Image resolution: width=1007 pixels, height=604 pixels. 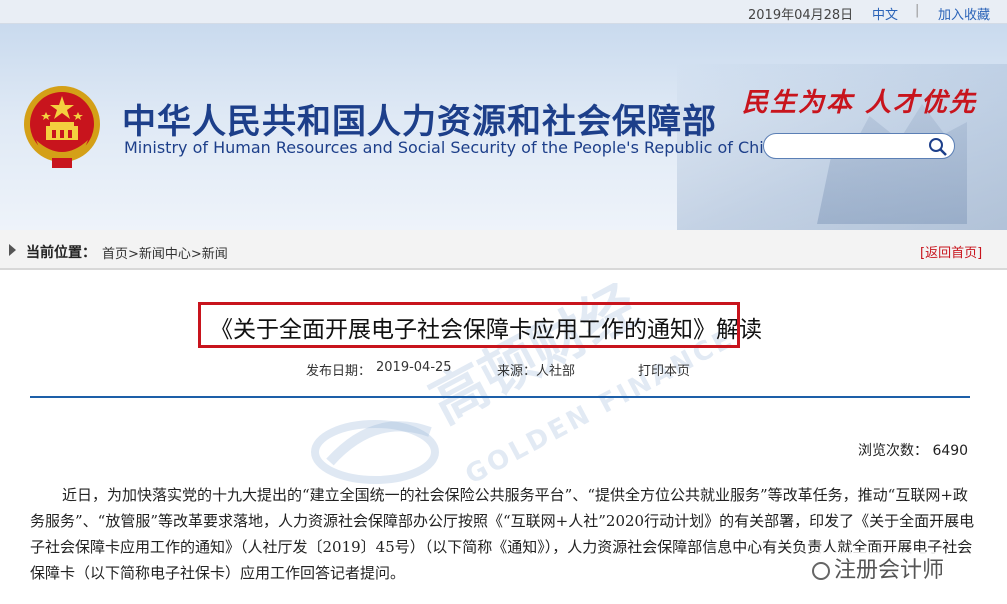 What do you see at coordinates (62, 127) in the screenshot?
I see `national-emblem-icon` at bounding box center [62, 127].